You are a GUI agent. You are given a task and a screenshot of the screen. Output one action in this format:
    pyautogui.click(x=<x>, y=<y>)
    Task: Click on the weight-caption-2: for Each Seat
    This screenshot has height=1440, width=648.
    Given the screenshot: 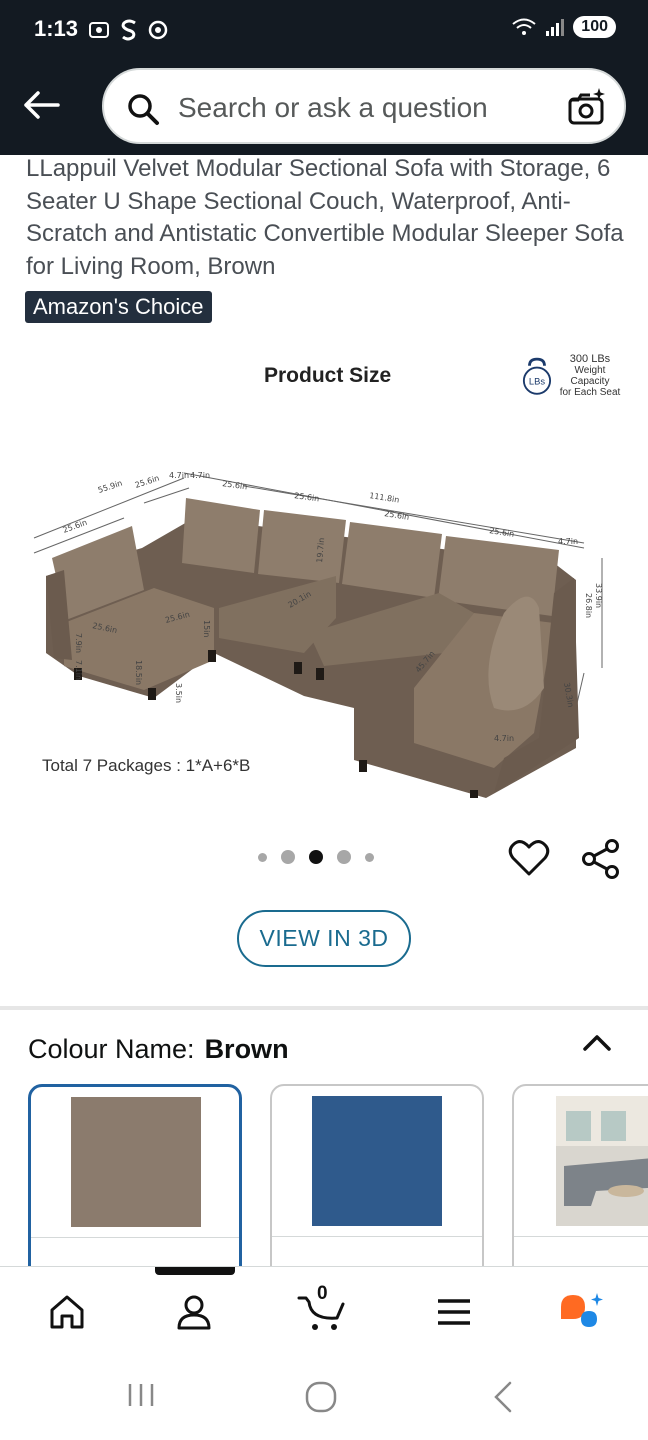 What is the action you would take?
    pyautogui.click(x=590, y=392)
    